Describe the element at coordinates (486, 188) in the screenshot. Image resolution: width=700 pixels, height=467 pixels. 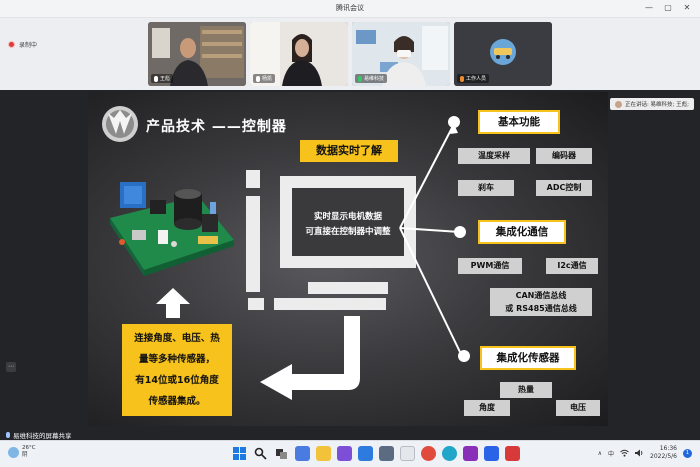
I see `item-brake: 刹车` at that location.